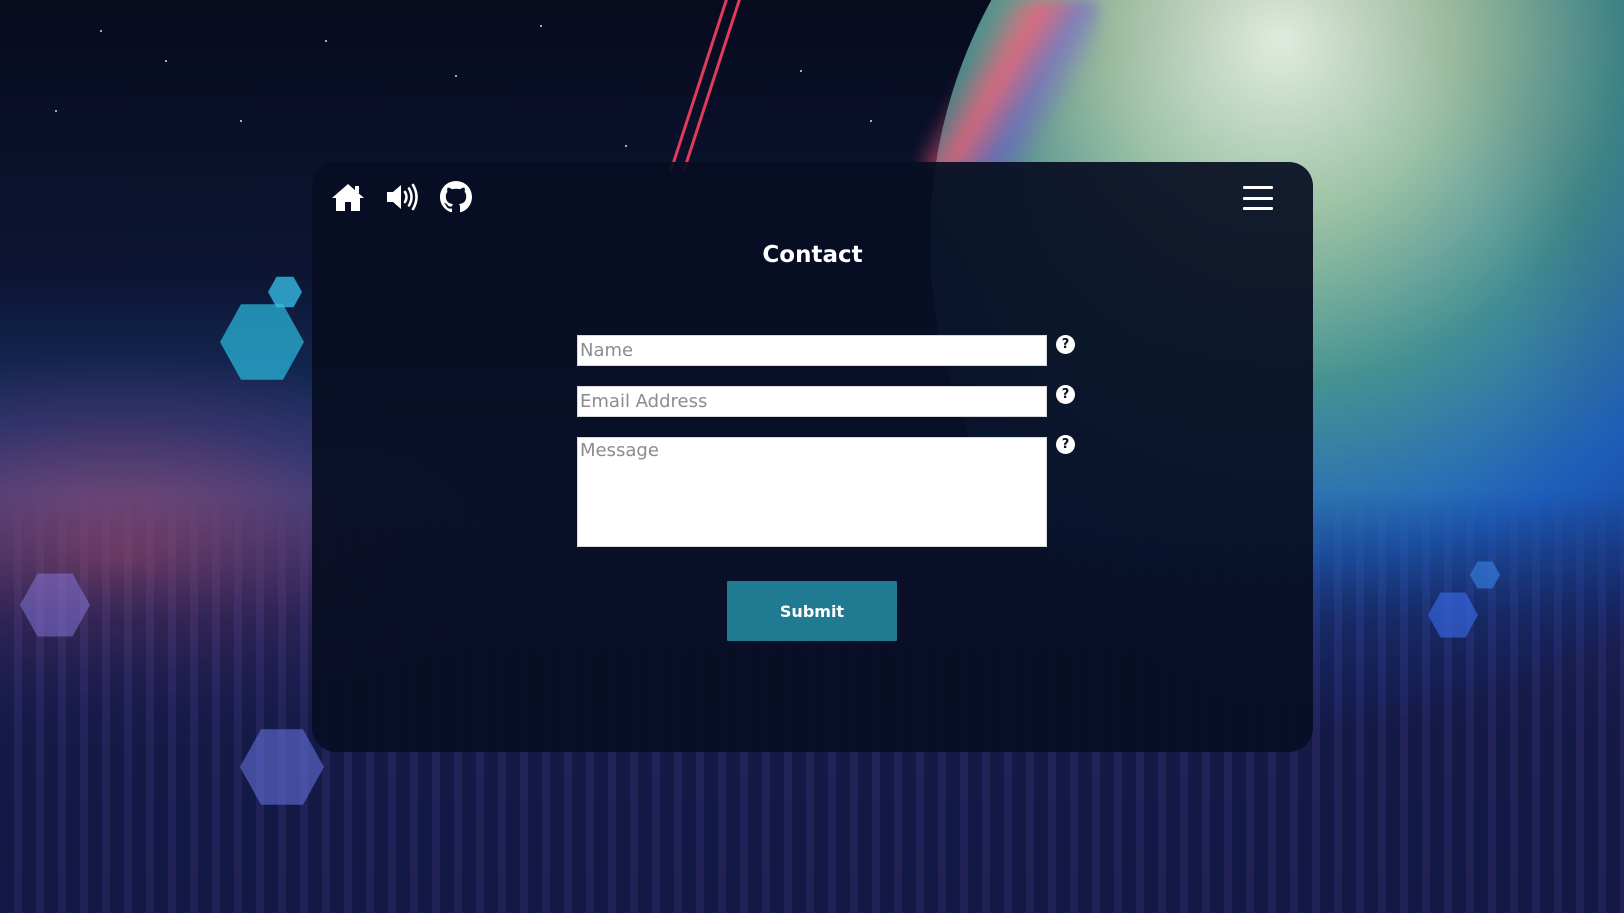 The image size is (1624, 913). I want to click on email-help-icon: ?, so click(1065, 394).